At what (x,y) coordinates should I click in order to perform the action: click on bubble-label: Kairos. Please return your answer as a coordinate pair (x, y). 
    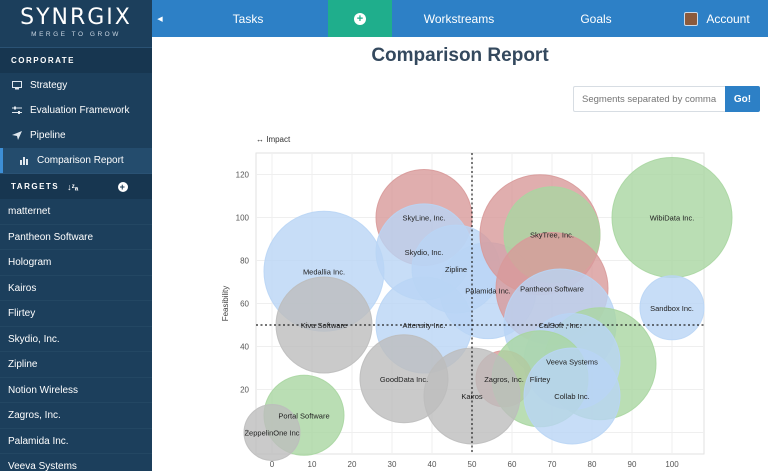
    Looking at the image, I should click on (472, 396).